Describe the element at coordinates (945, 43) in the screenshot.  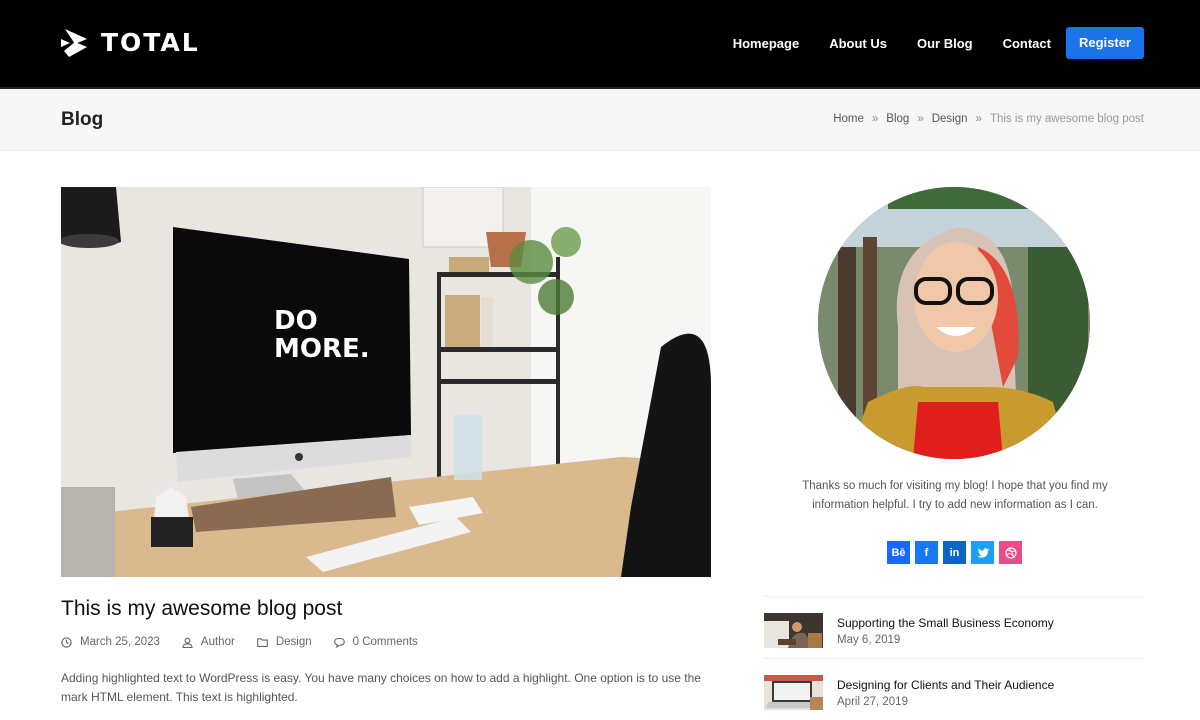
I see `nav-our-blog: Our Blog` at that location.